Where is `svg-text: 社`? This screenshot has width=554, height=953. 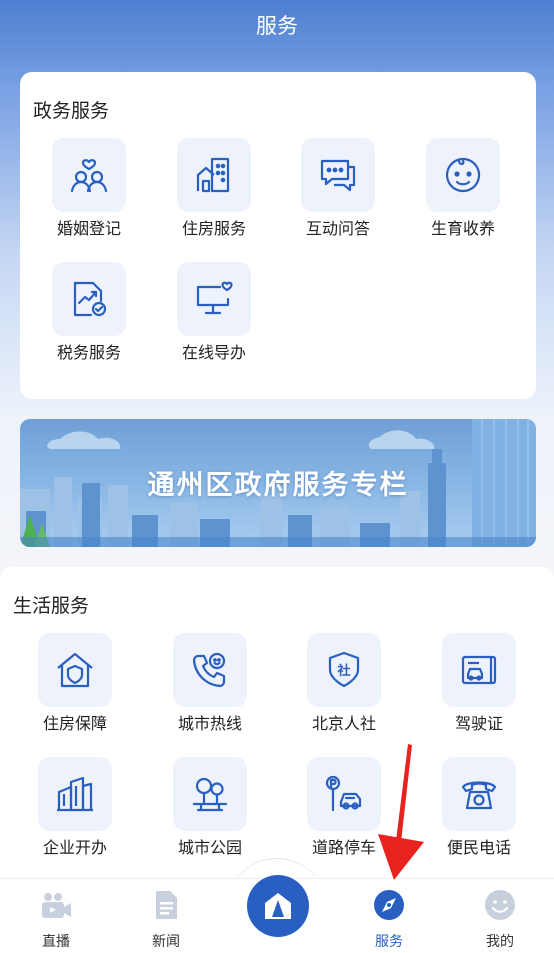
svg-text: 社 is located at coordinates (343, 671).